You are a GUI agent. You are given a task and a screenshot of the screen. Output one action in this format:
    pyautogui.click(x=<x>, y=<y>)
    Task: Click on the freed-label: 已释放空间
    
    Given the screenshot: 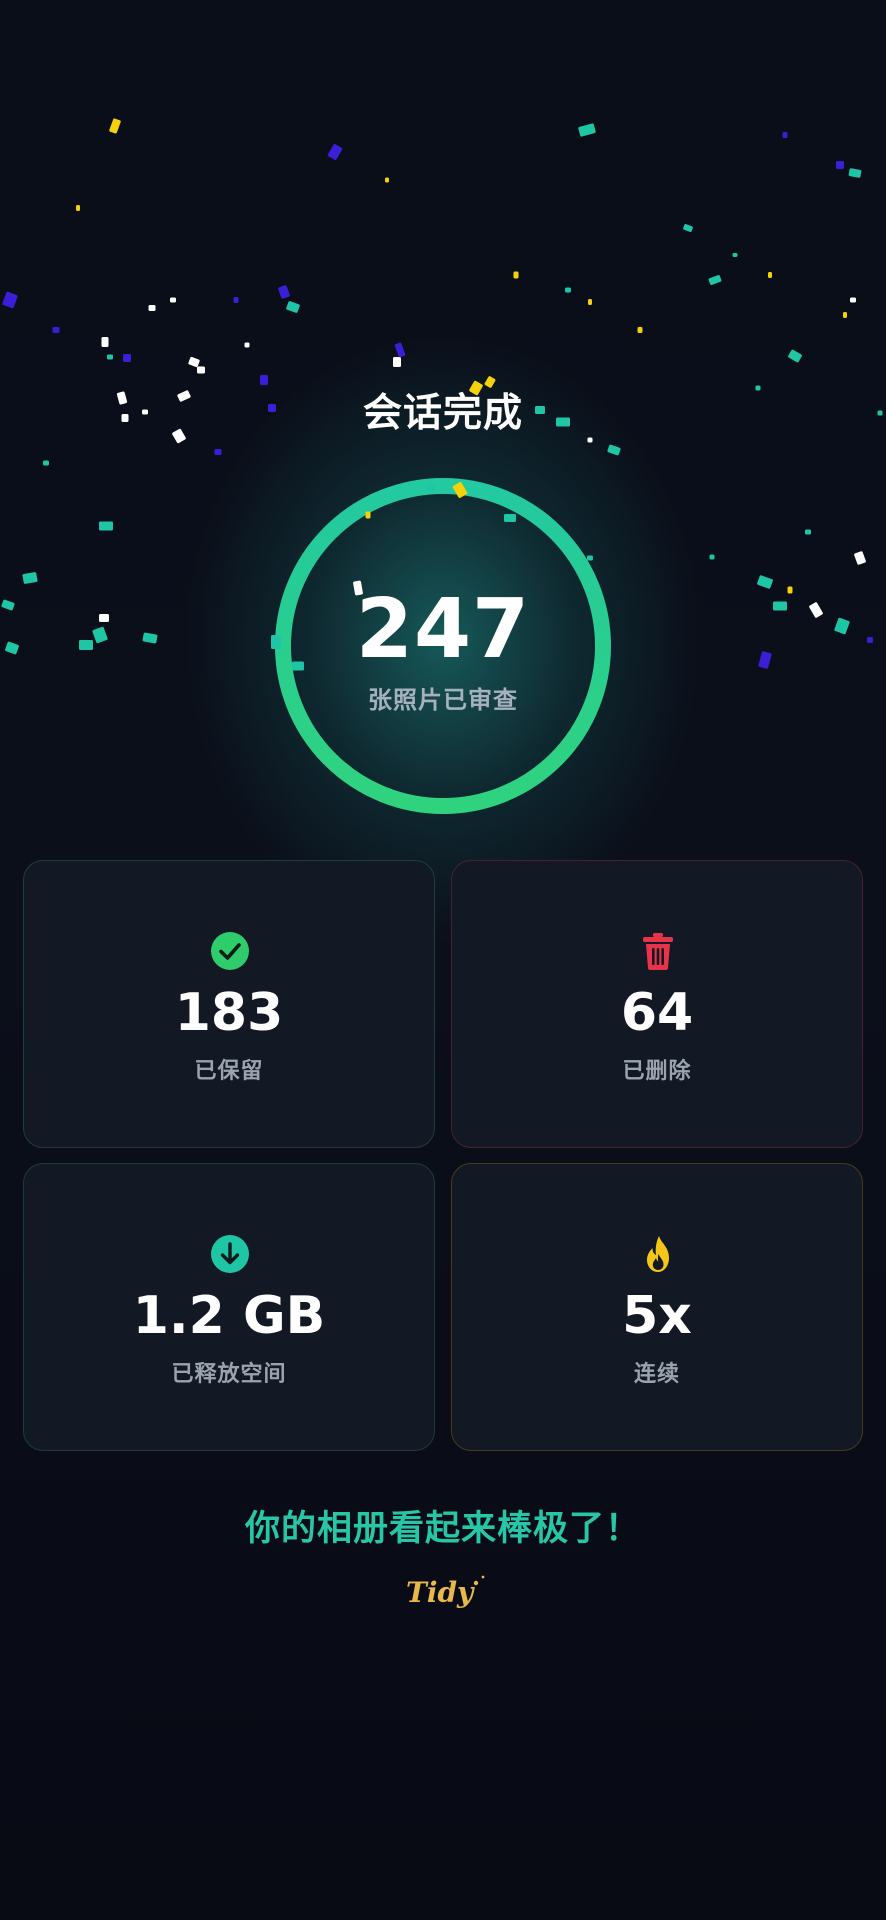 What is the action you would take?
    pyautogui.click(x=229, y=1374)
    